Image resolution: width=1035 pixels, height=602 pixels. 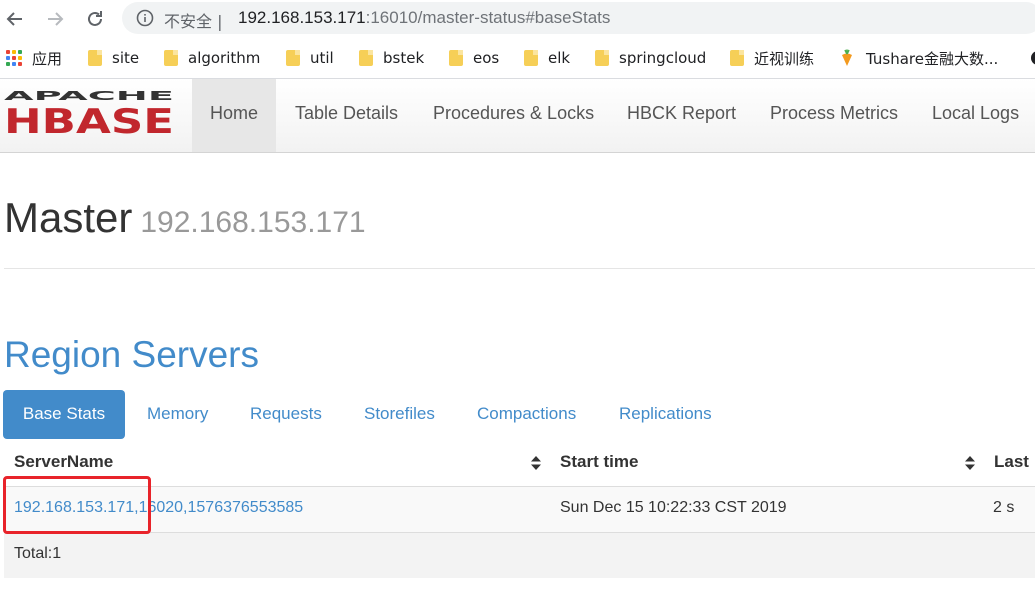 What do you see at coordinates (1031, 58) in the screenshot?
I see `overflow-icon` at bounding box center [1031, 58].